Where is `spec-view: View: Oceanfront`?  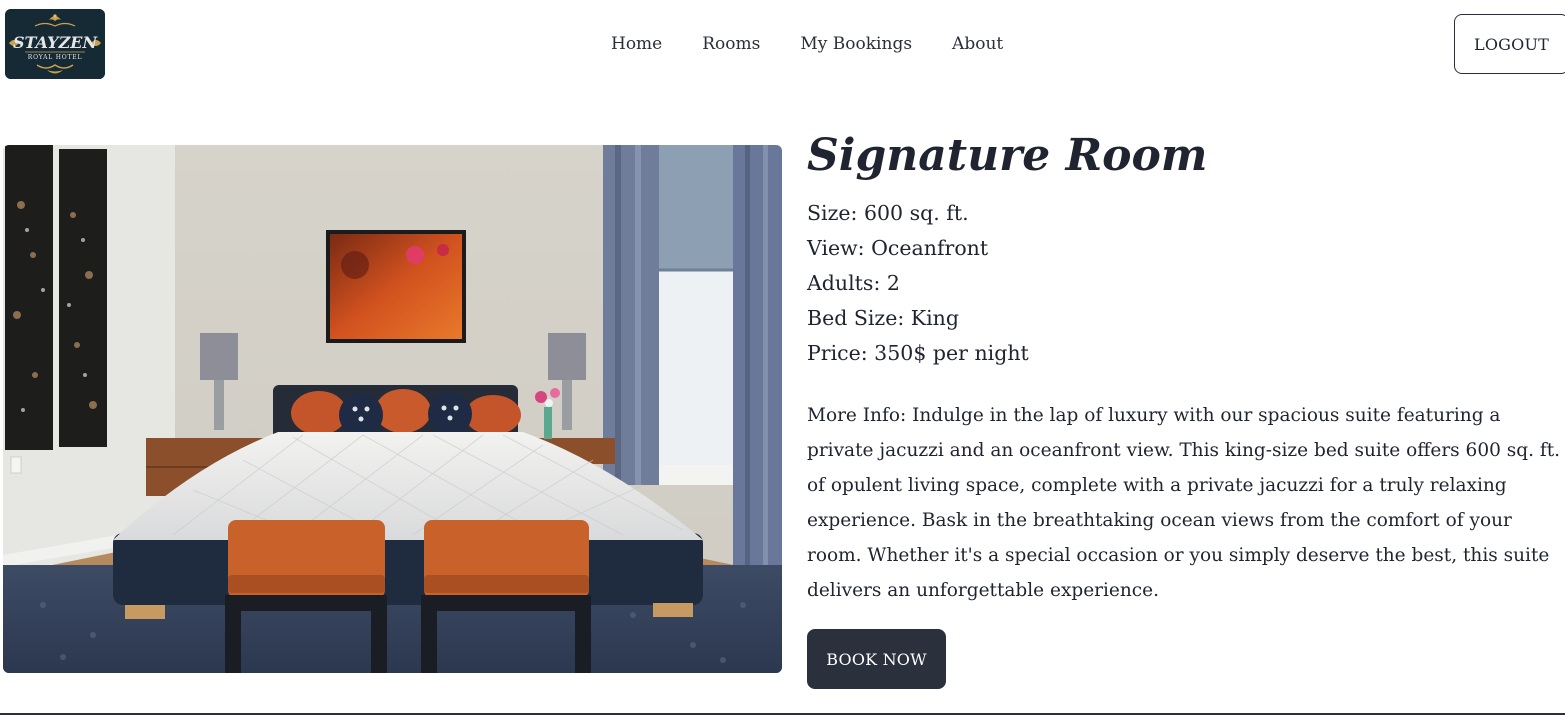
spec-view: View: Oceanfront is located at coordinates (898, 248).